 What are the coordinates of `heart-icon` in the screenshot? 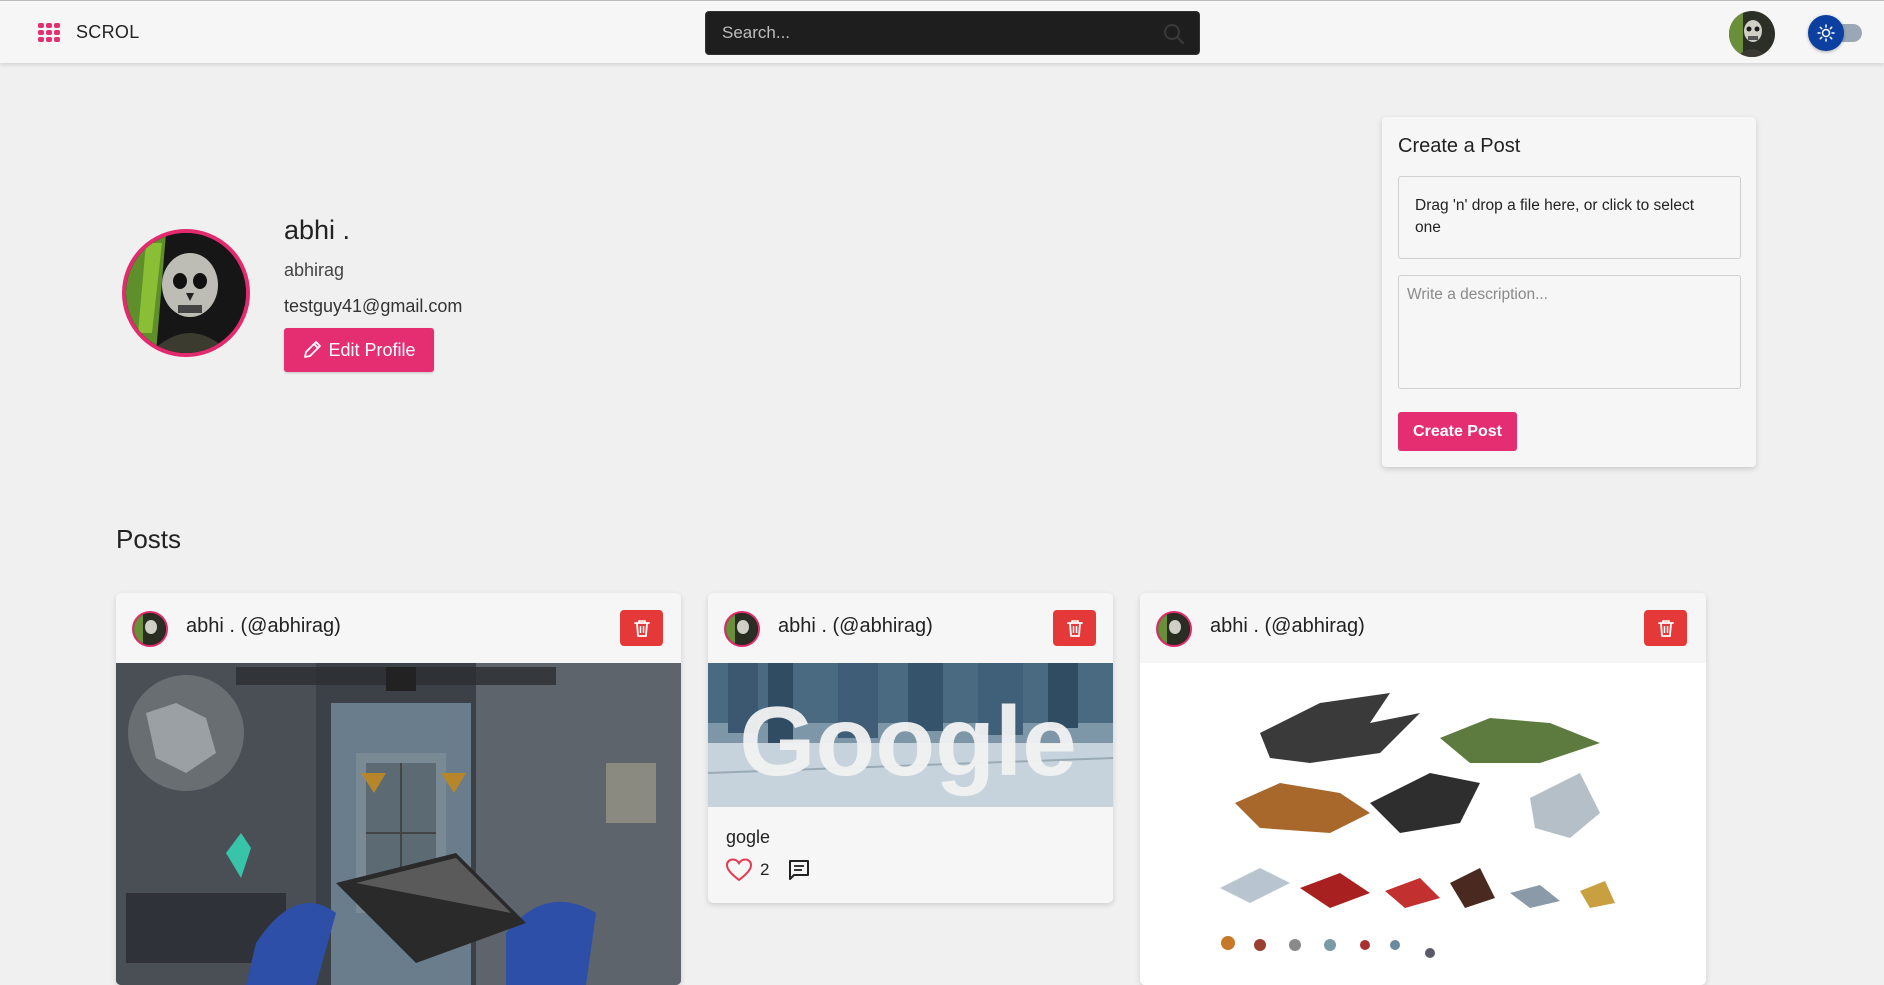 It's located at (739, 870).